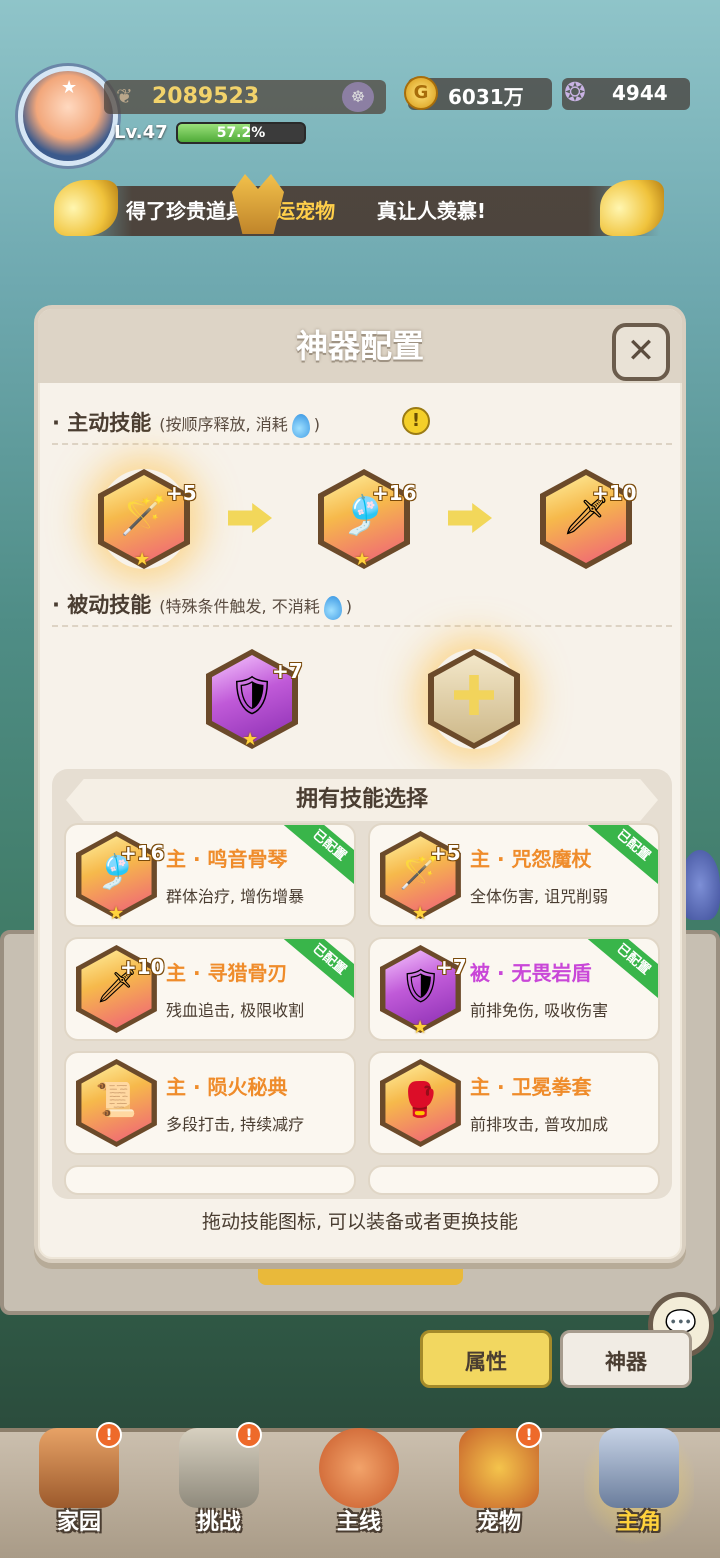 This screenshot has height=1558, width=720. What do you see at coordinates (358, 1522) in the screenshot?
I see `nav-label: 主线` at bounding box center [358, 1522].